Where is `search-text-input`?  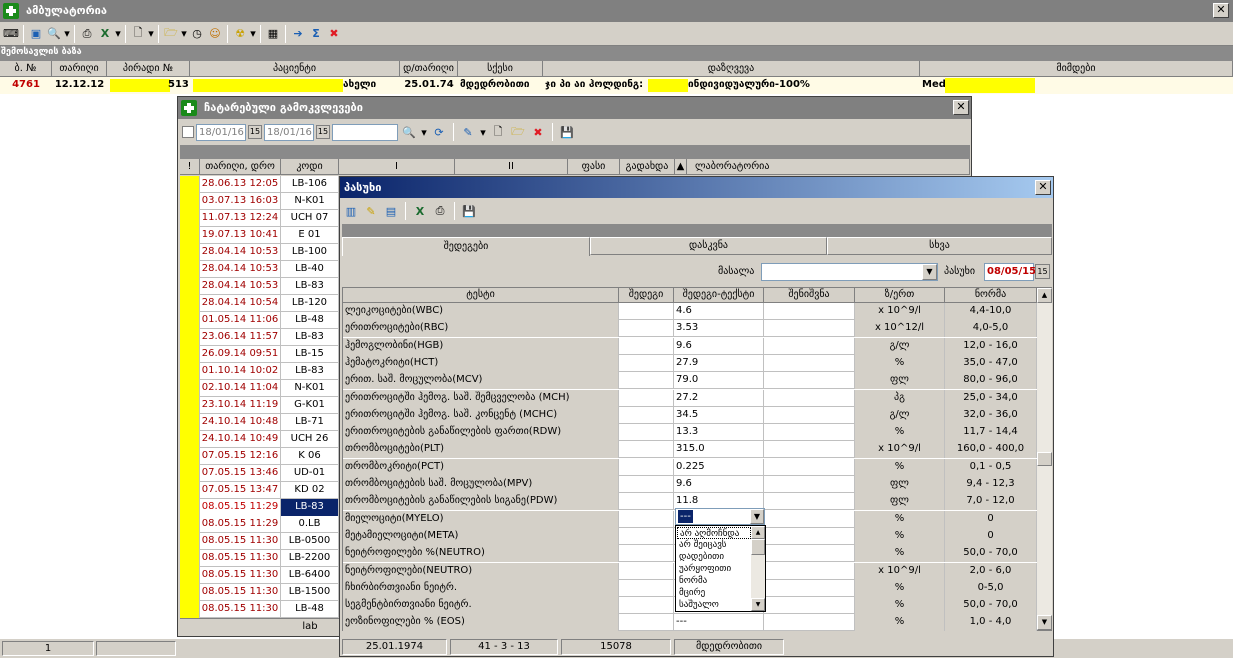
search-text-input is located at coordinates (365, 132).